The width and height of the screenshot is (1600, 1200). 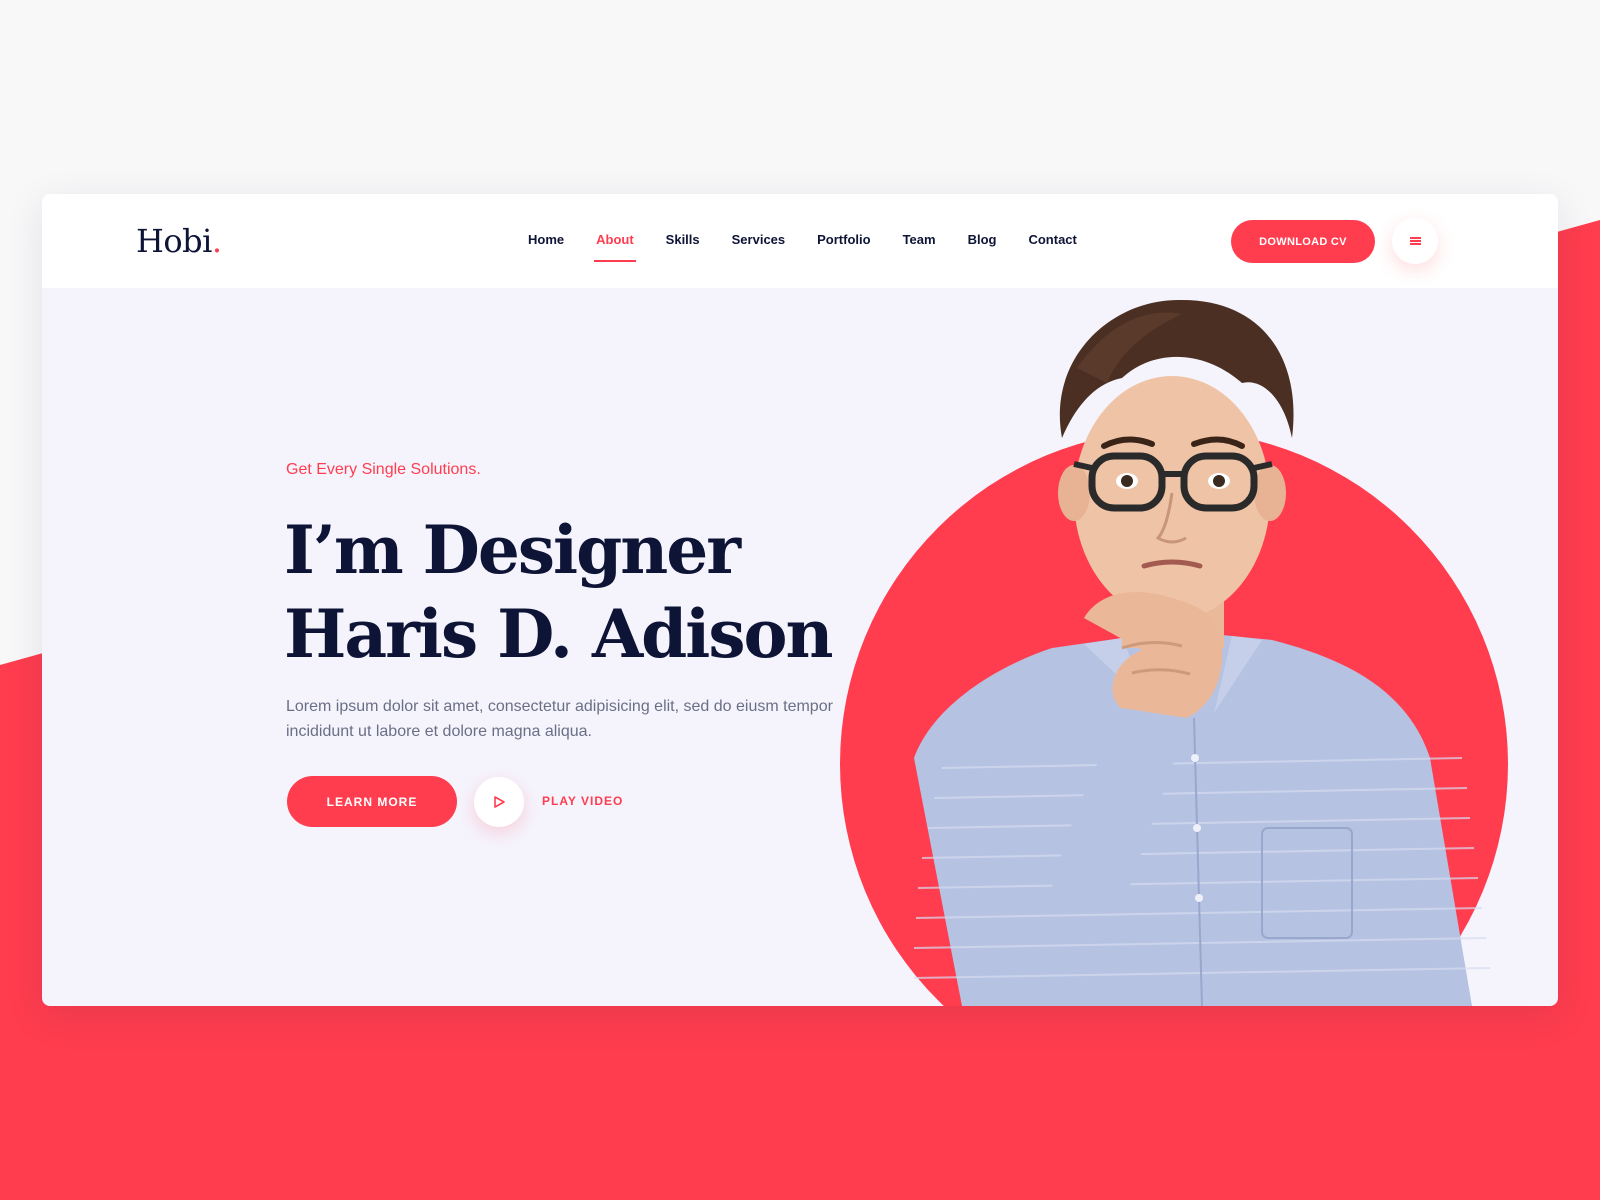 I want to click on nav-item-team: Team, so click(x=919, y=241).